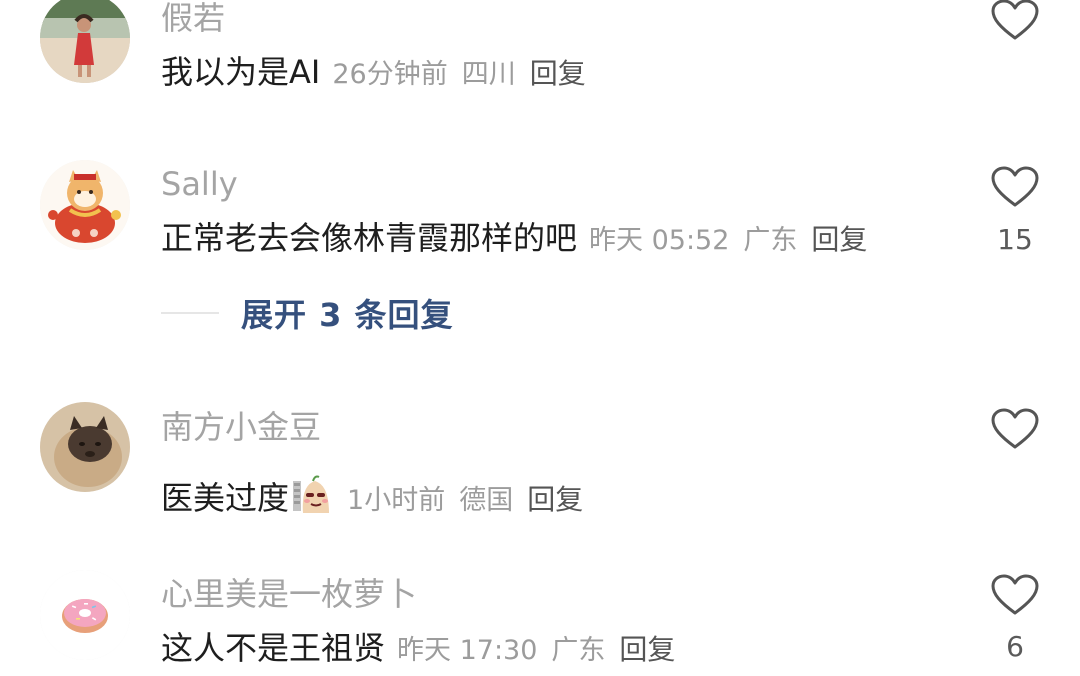 The width and height of the screenshot is (1080, 676). Describe the element at coordinates (369, 238) in the screenshot. I see `comment-text: 正常老去会像林青霞那样的吧` at that location.